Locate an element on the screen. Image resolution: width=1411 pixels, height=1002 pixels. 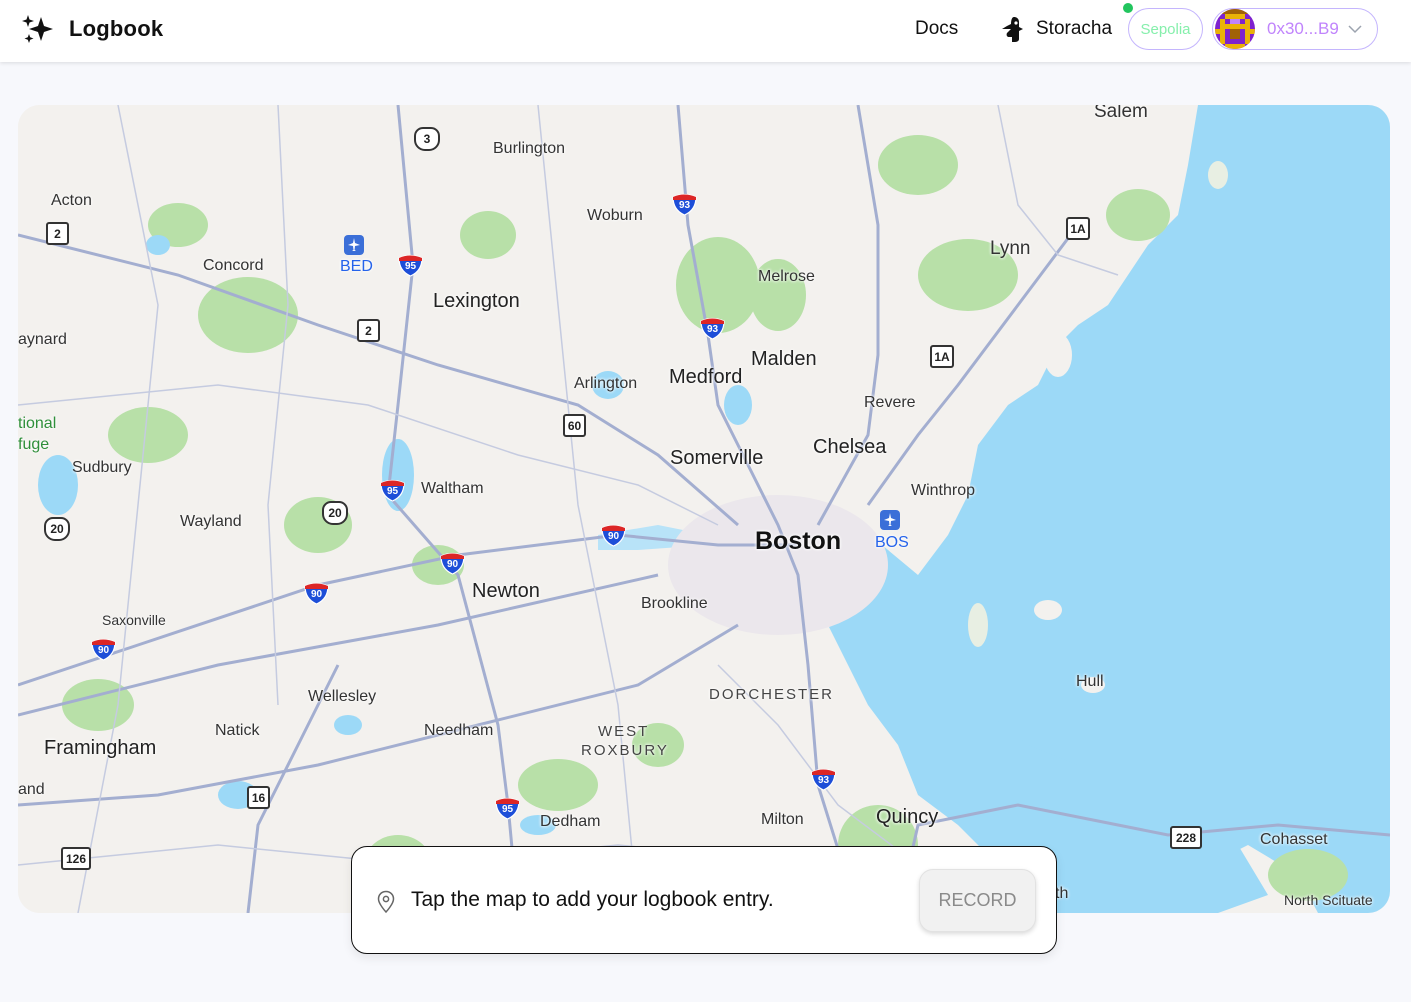
account-button: 0x30...B9 is located at coordinates (1295, 29).